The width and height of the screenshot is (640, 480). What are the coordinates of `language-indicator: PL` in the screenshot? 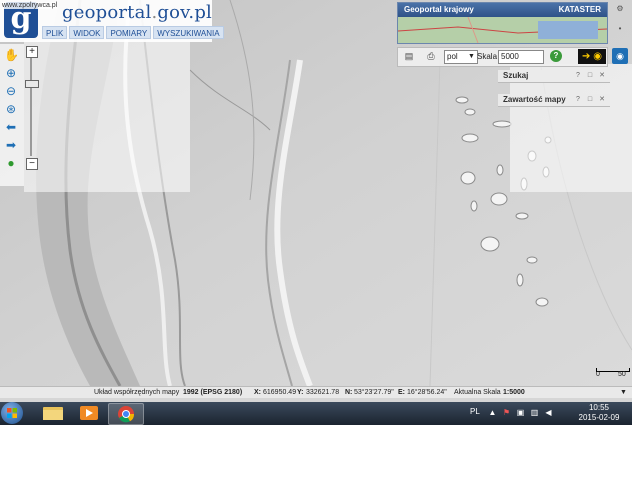 It's located at (475, 411).